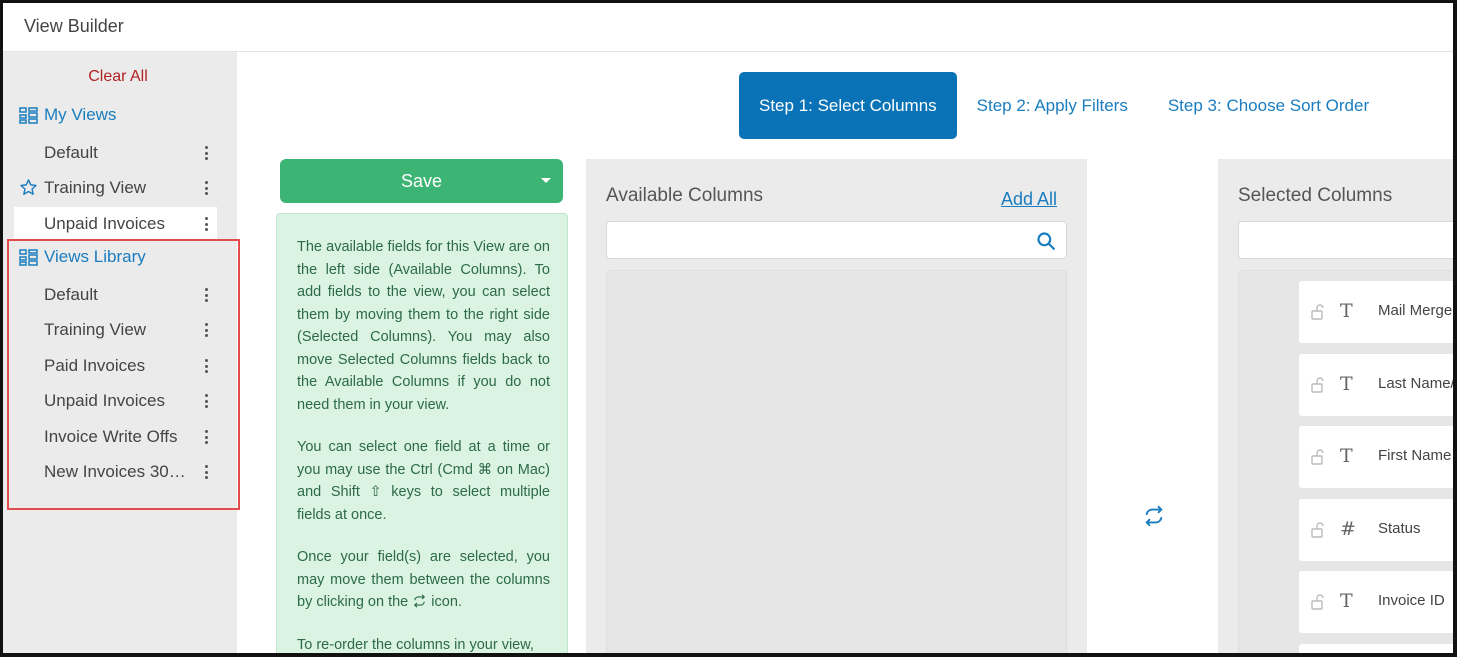 The image size is (1457, 657). I want to click on available-search, so click(836, 240).